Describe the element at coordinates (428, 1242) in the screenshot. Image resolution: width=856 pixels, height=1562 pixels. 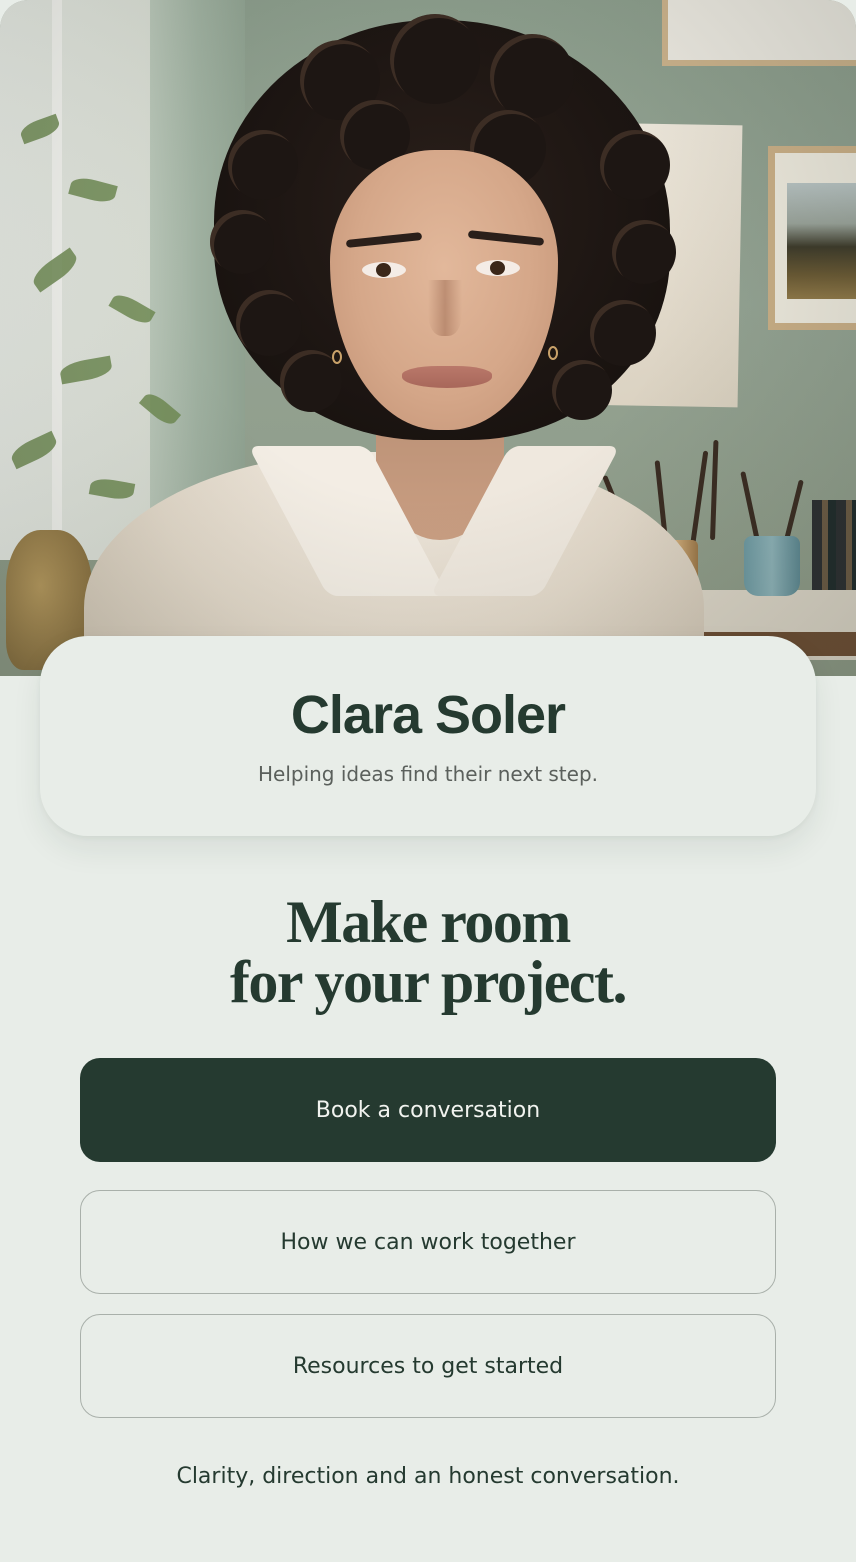
I see `work-together-button: How we can work together` at that location.